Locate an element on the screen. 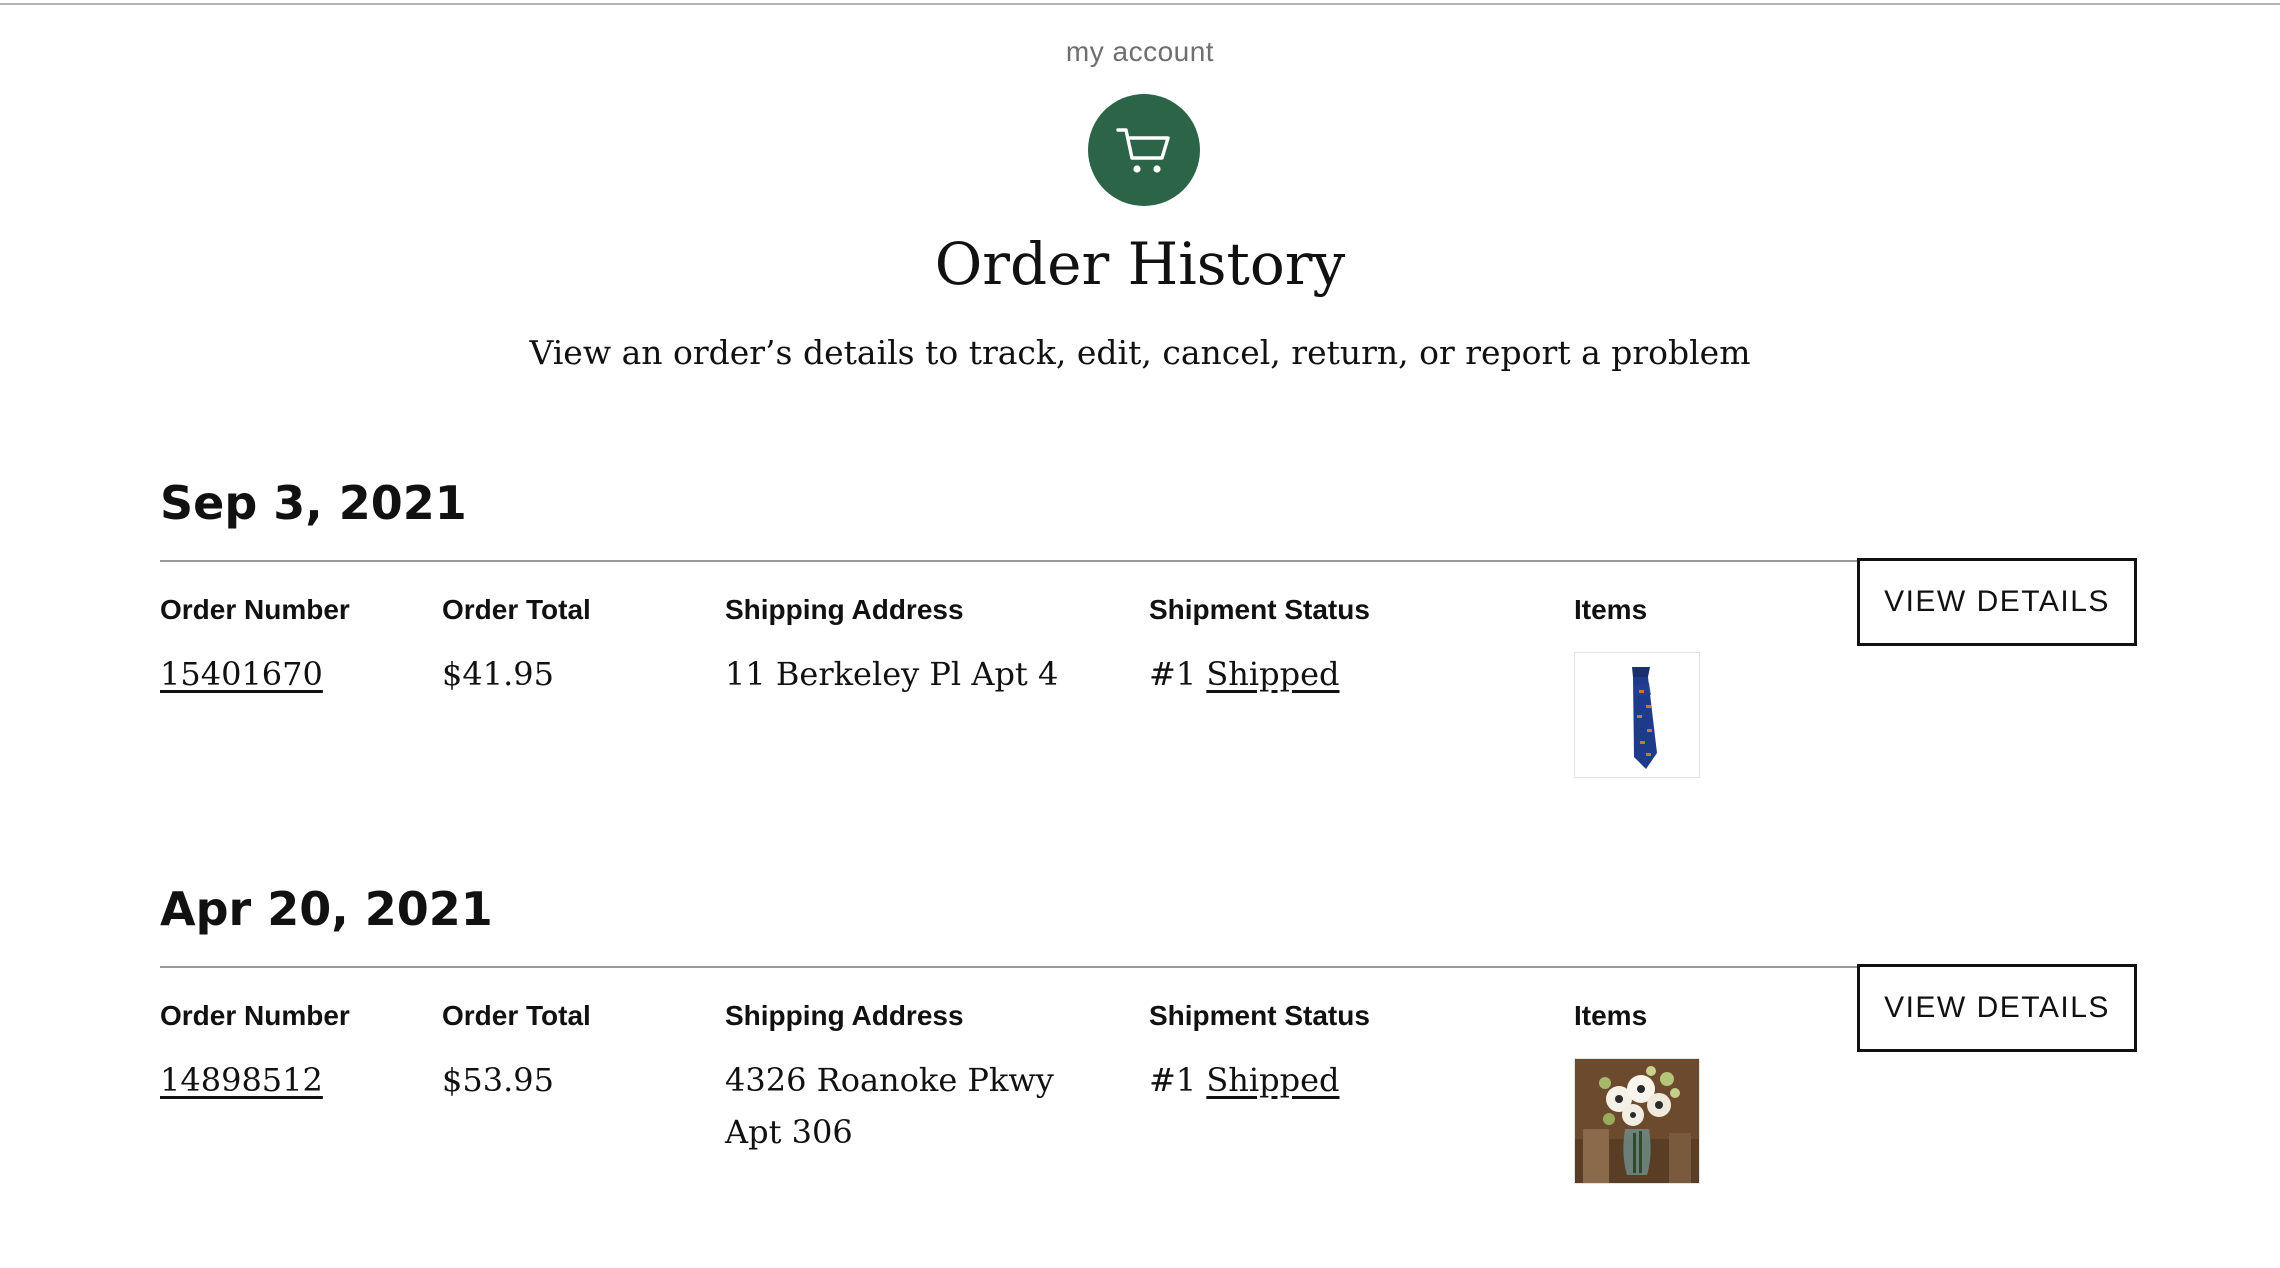  order-number-column: Order Number 15401670 is located at coordinates (290, 647).